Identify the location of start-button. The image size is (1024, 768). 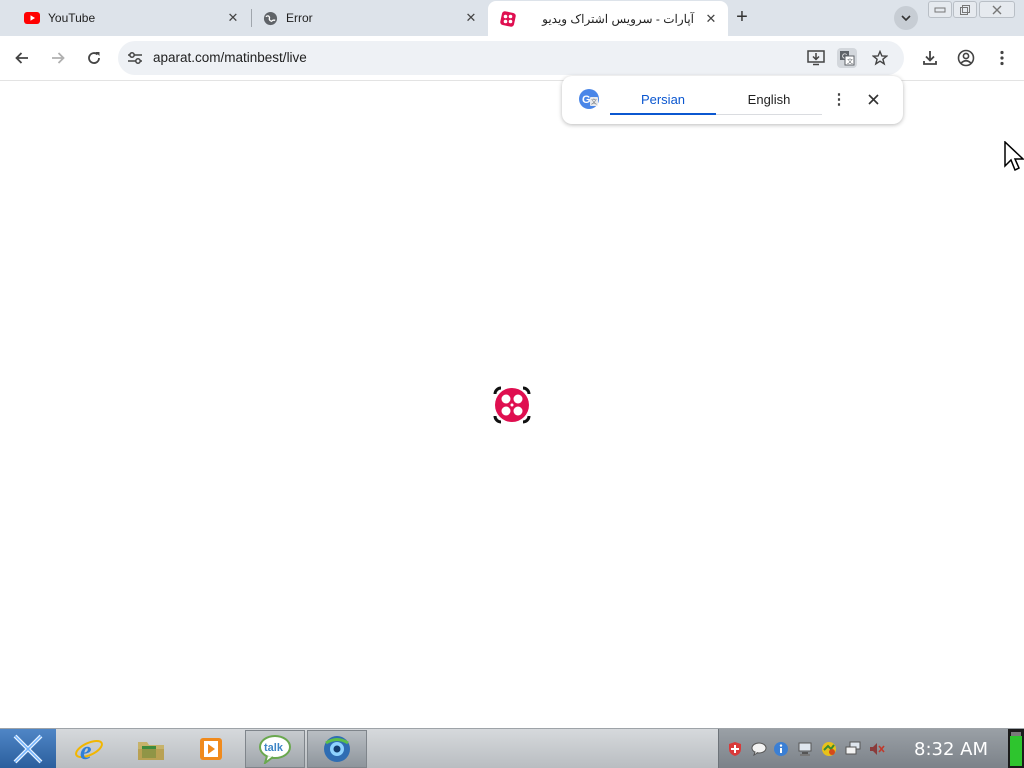
(28, 748).